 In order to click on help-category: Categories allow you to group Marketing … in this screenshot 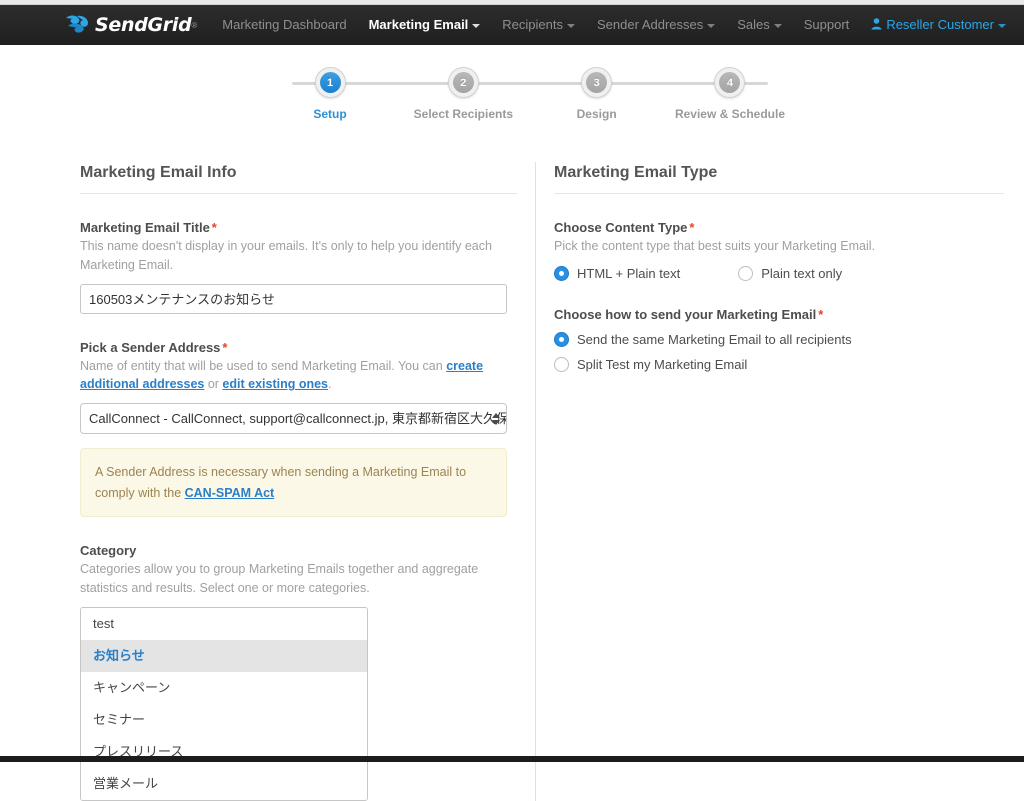, I will do `click(279, 578)`.